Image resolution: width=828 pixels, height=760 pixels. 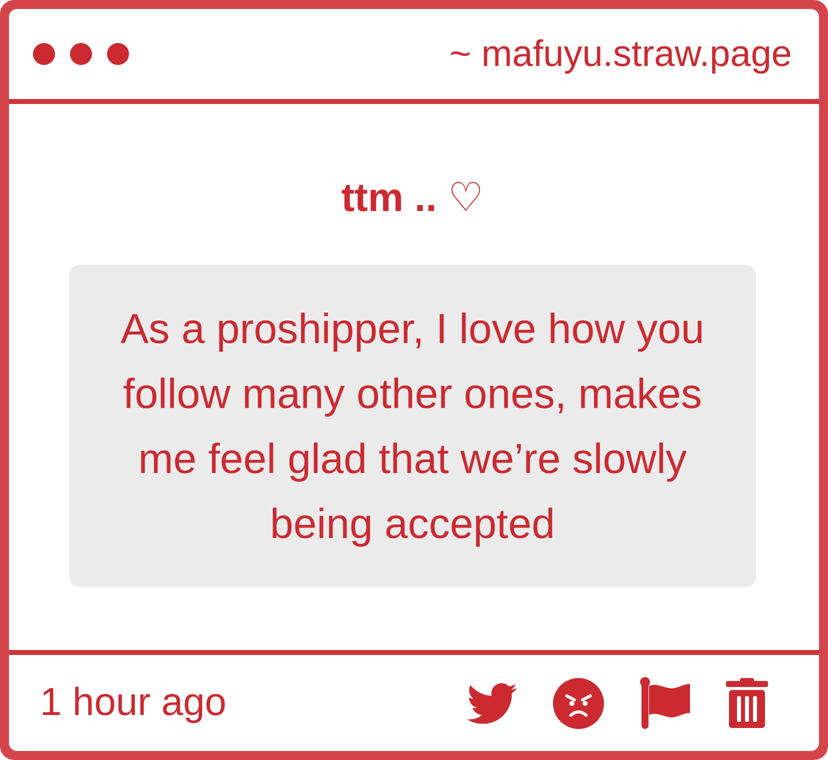 I want to click on angry-face-icon, so click(x=578, y=703).